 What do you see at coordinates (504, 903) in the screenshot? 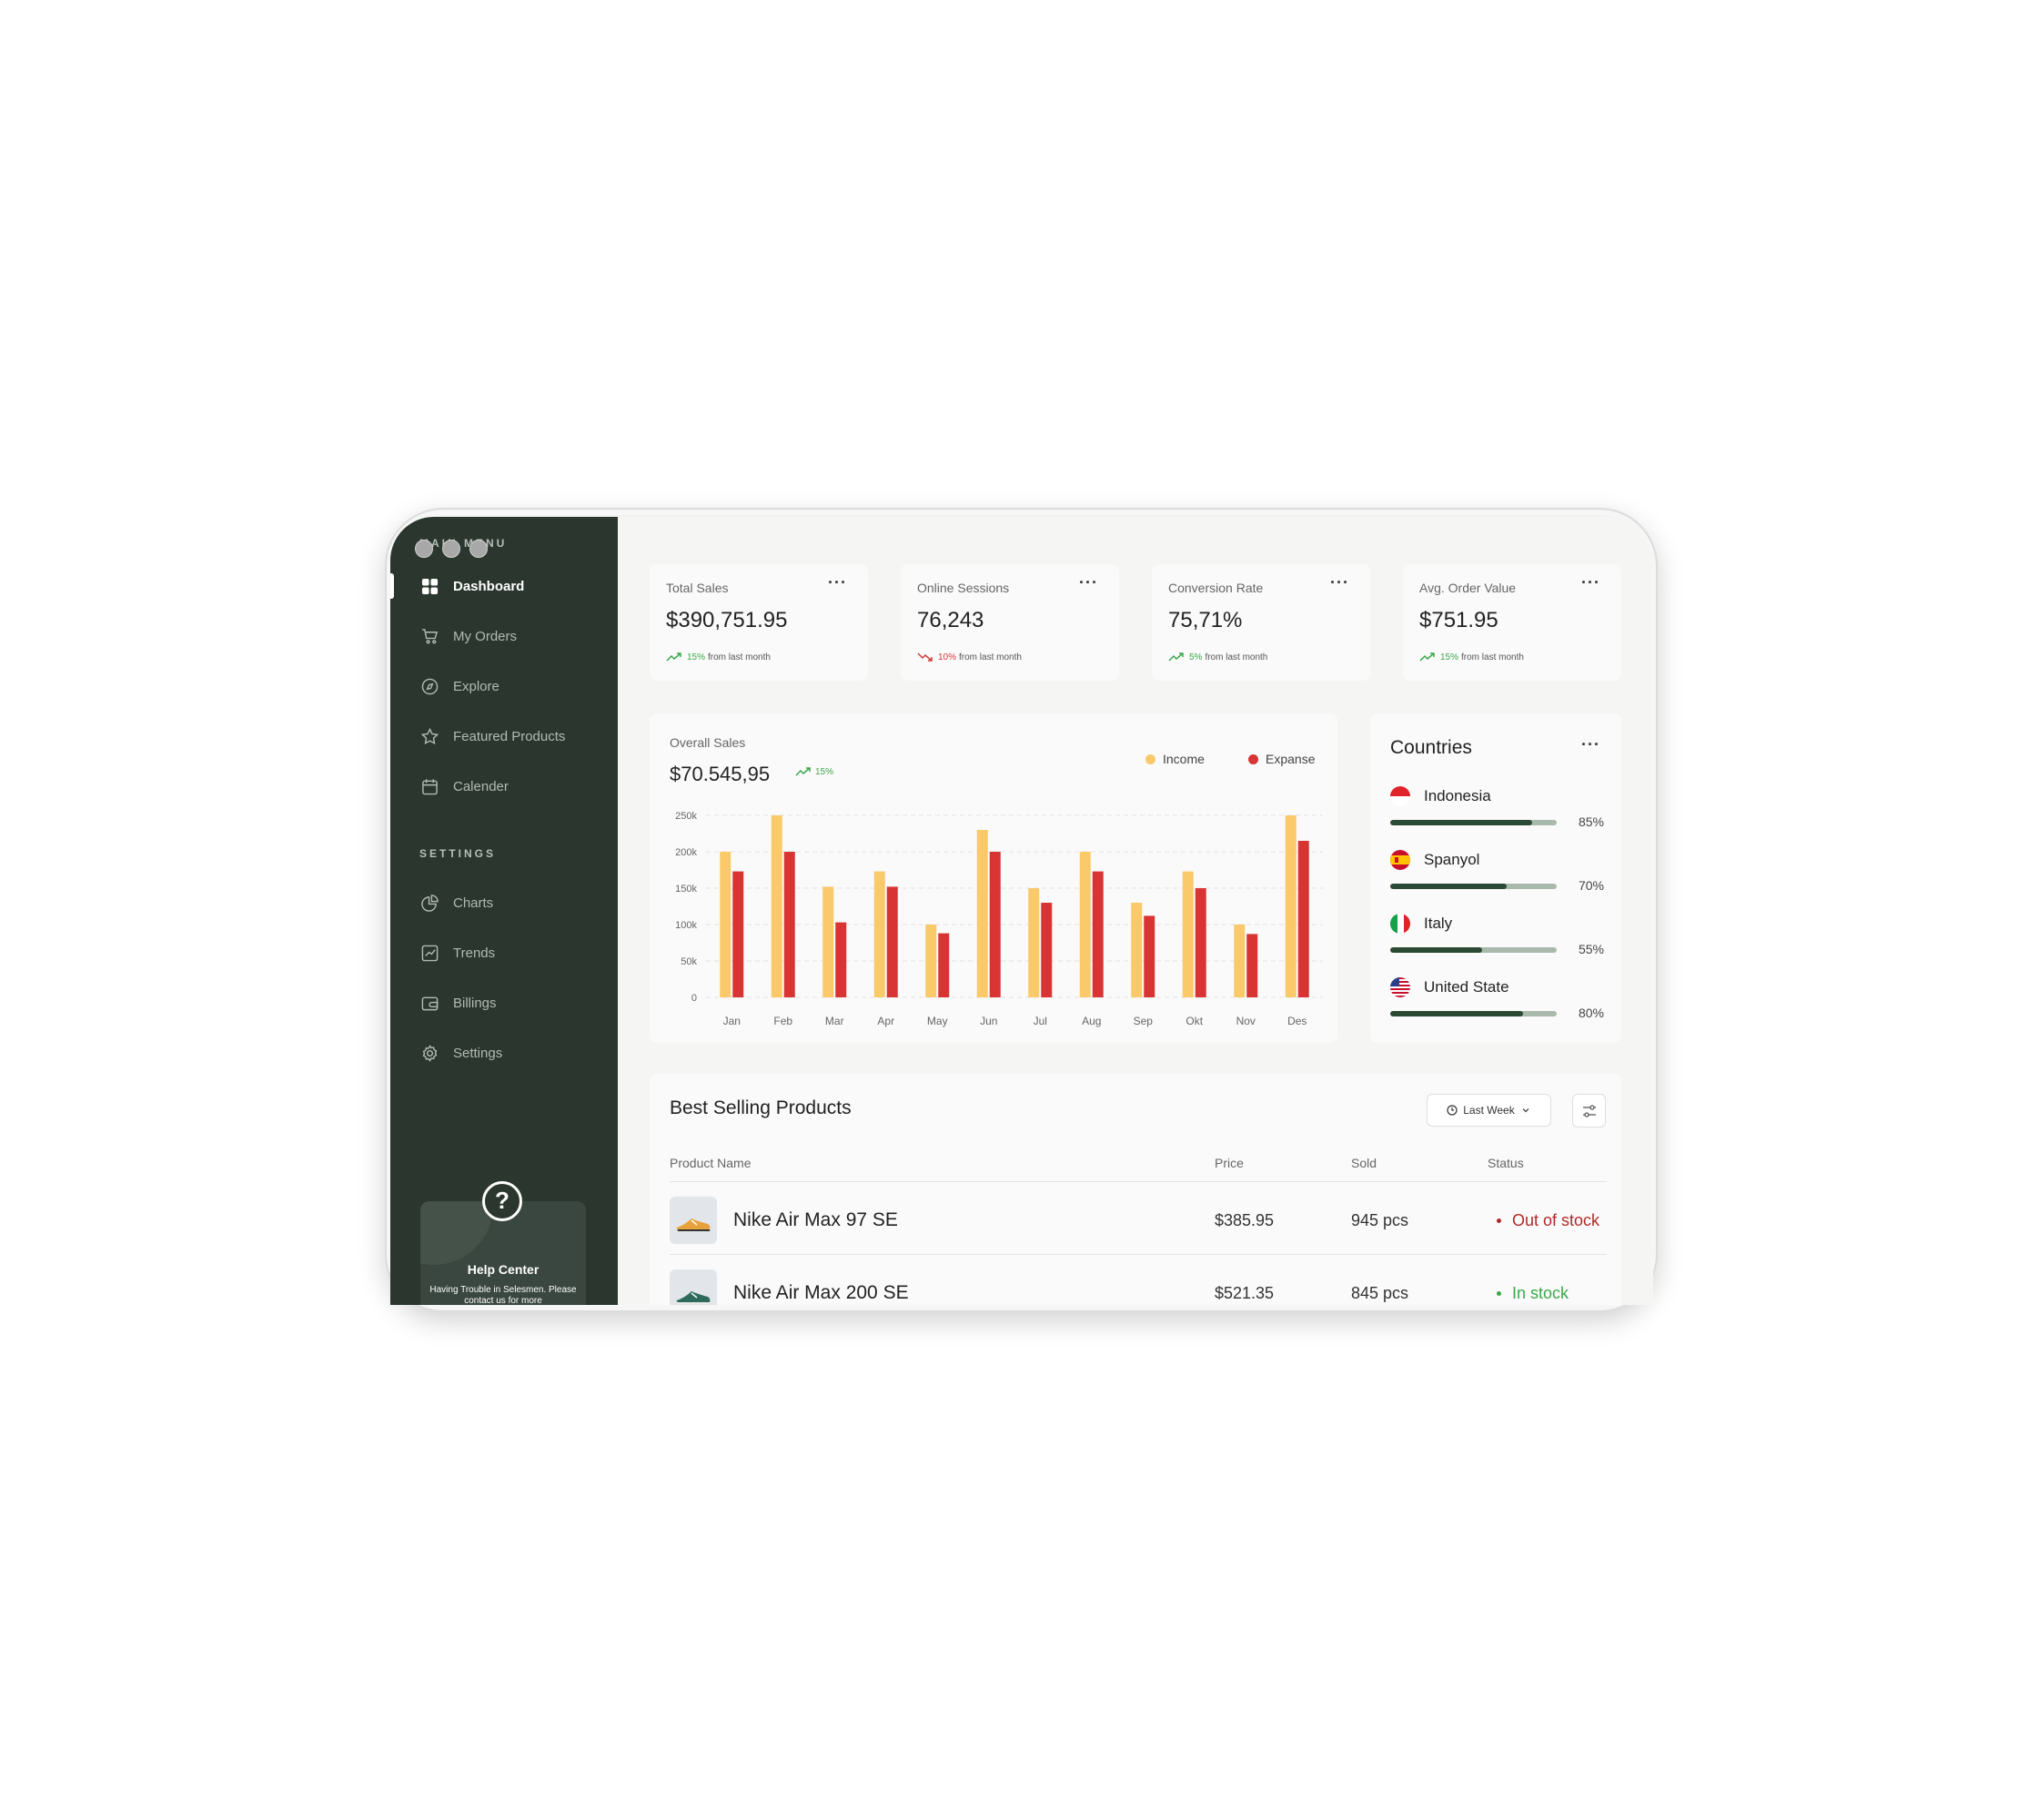
I see `sidebar-item-charts: Charts` at bounding box center [504, 903].